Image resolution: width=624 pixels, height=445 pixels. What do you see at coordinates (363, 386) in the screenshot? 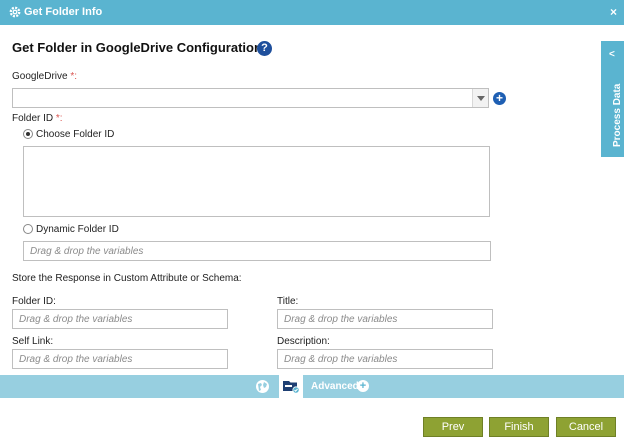
I see `advanced-expand-icon: +` at bounding box center [363, 386].